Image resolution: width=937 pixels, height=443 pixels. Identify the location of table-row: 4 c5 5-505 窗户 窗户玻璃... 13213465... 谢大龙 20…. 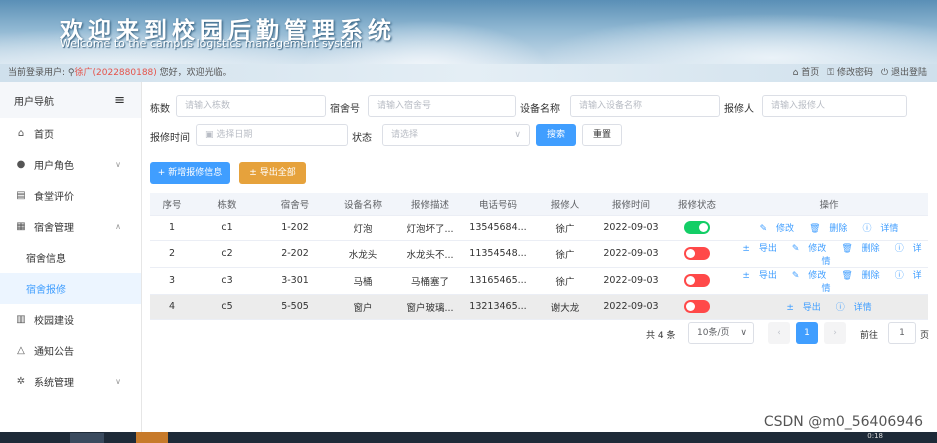
(539, 307).